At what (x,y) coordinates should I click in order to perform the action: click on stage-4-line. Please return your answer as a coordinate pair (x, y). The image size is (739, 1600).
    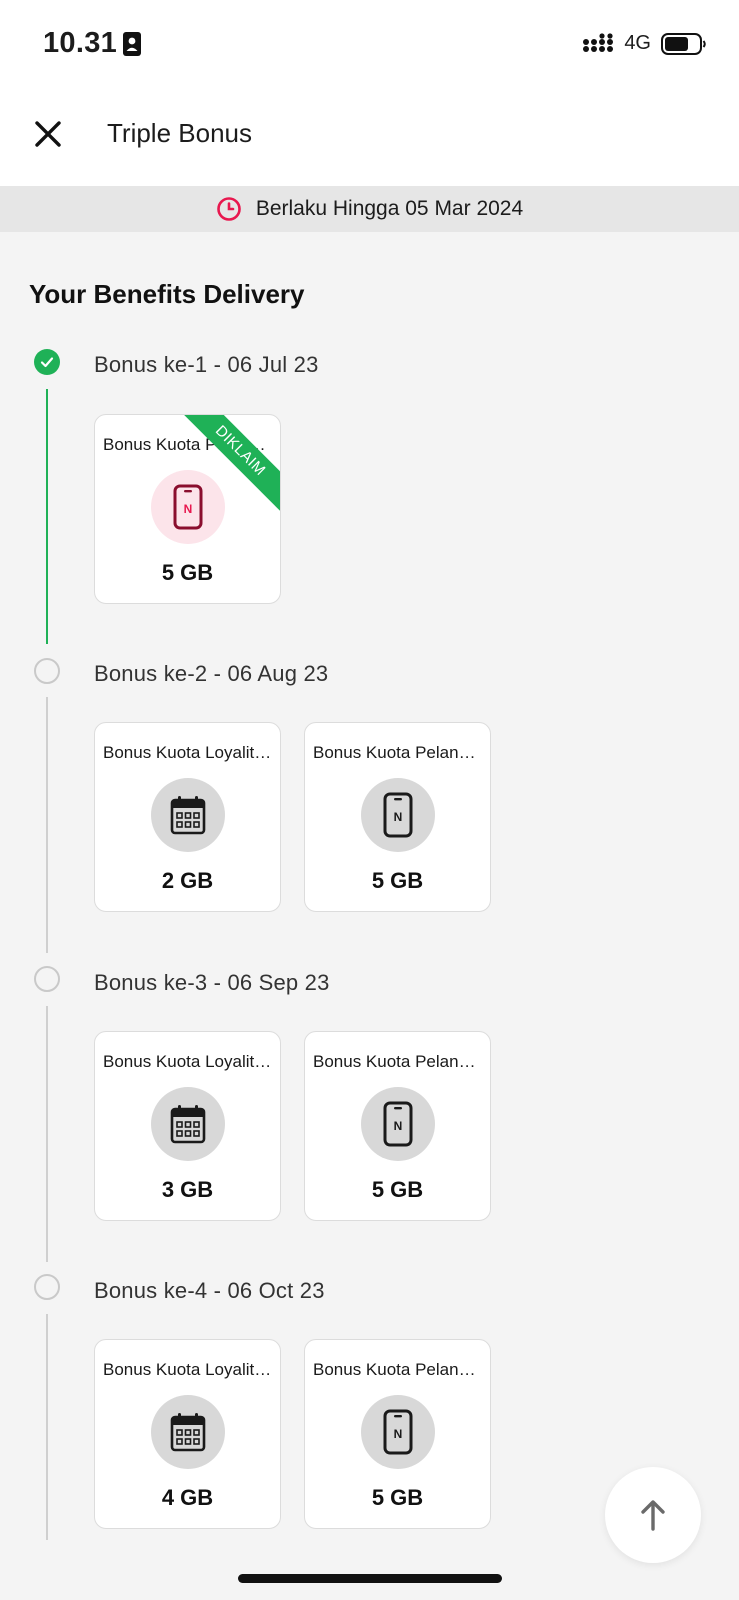
    Looking at the image, I should click on (47, 1427).